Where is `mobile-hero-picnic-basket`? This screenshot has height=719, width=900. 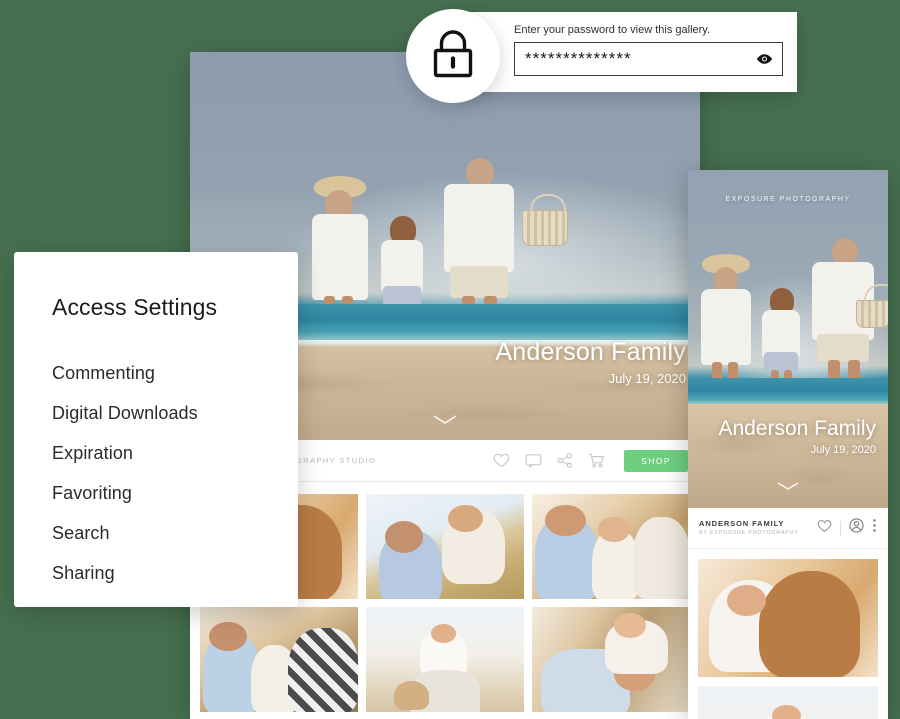
mobile-hero-picnic-basket is located at coordinates (872, 306).